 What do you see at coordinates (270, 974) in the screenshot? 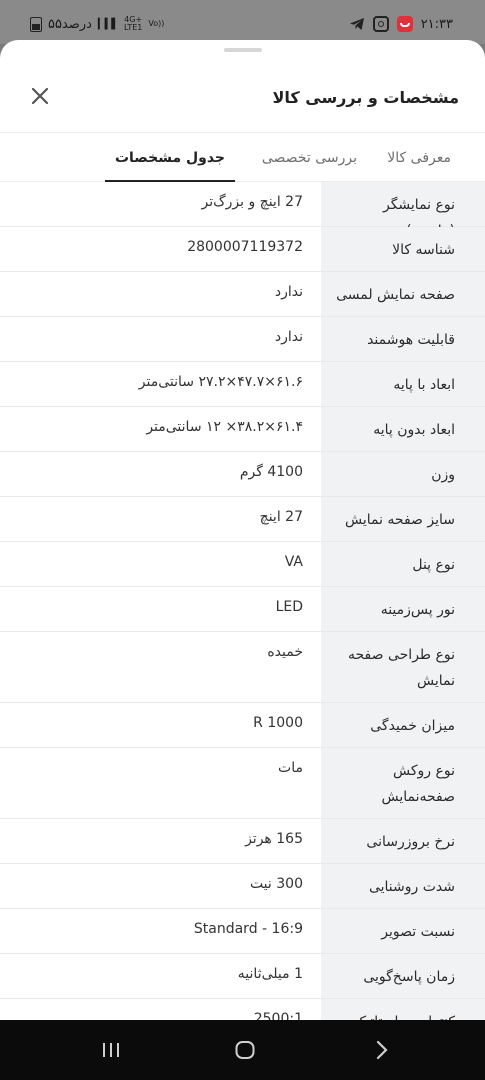
I see `spec-value: 1 میلی‌ثانیه` at bounding box center [270, 974].